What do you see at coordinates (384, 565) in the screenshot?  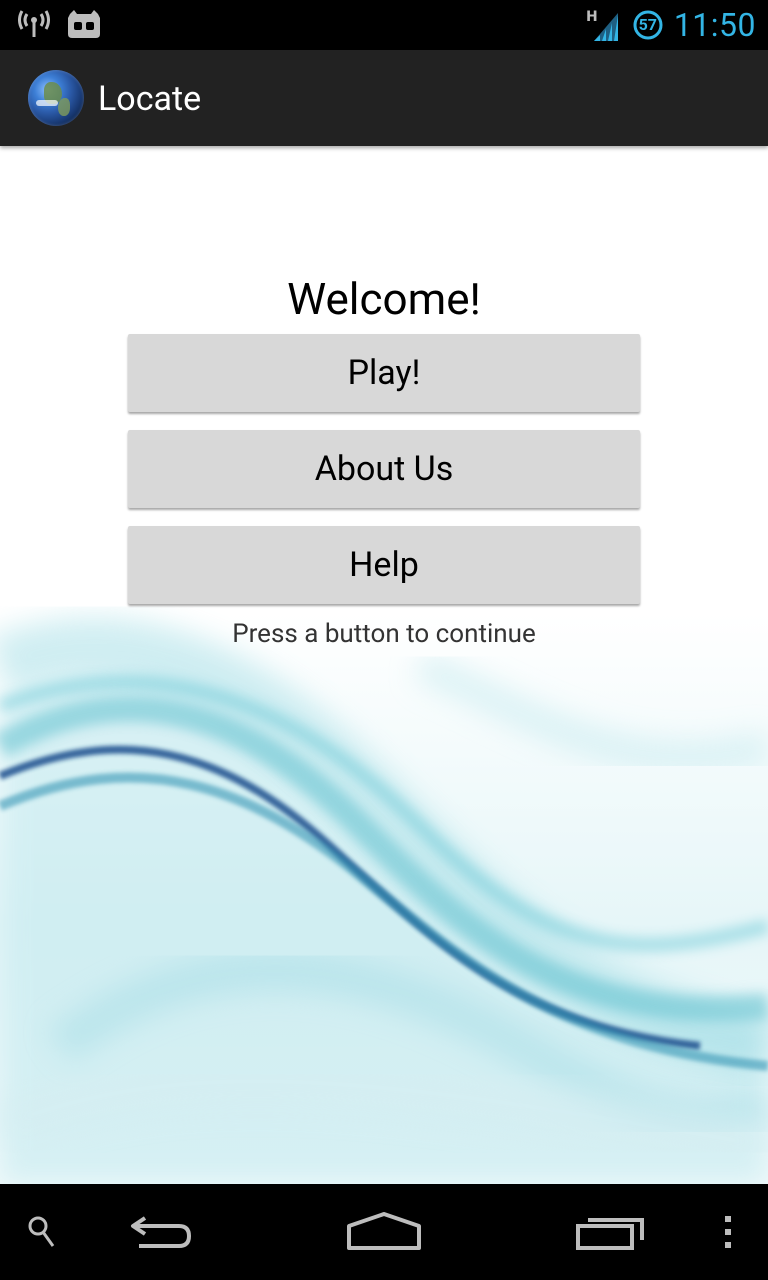 I see `help-button: Help` at bounding box center [384, 565].